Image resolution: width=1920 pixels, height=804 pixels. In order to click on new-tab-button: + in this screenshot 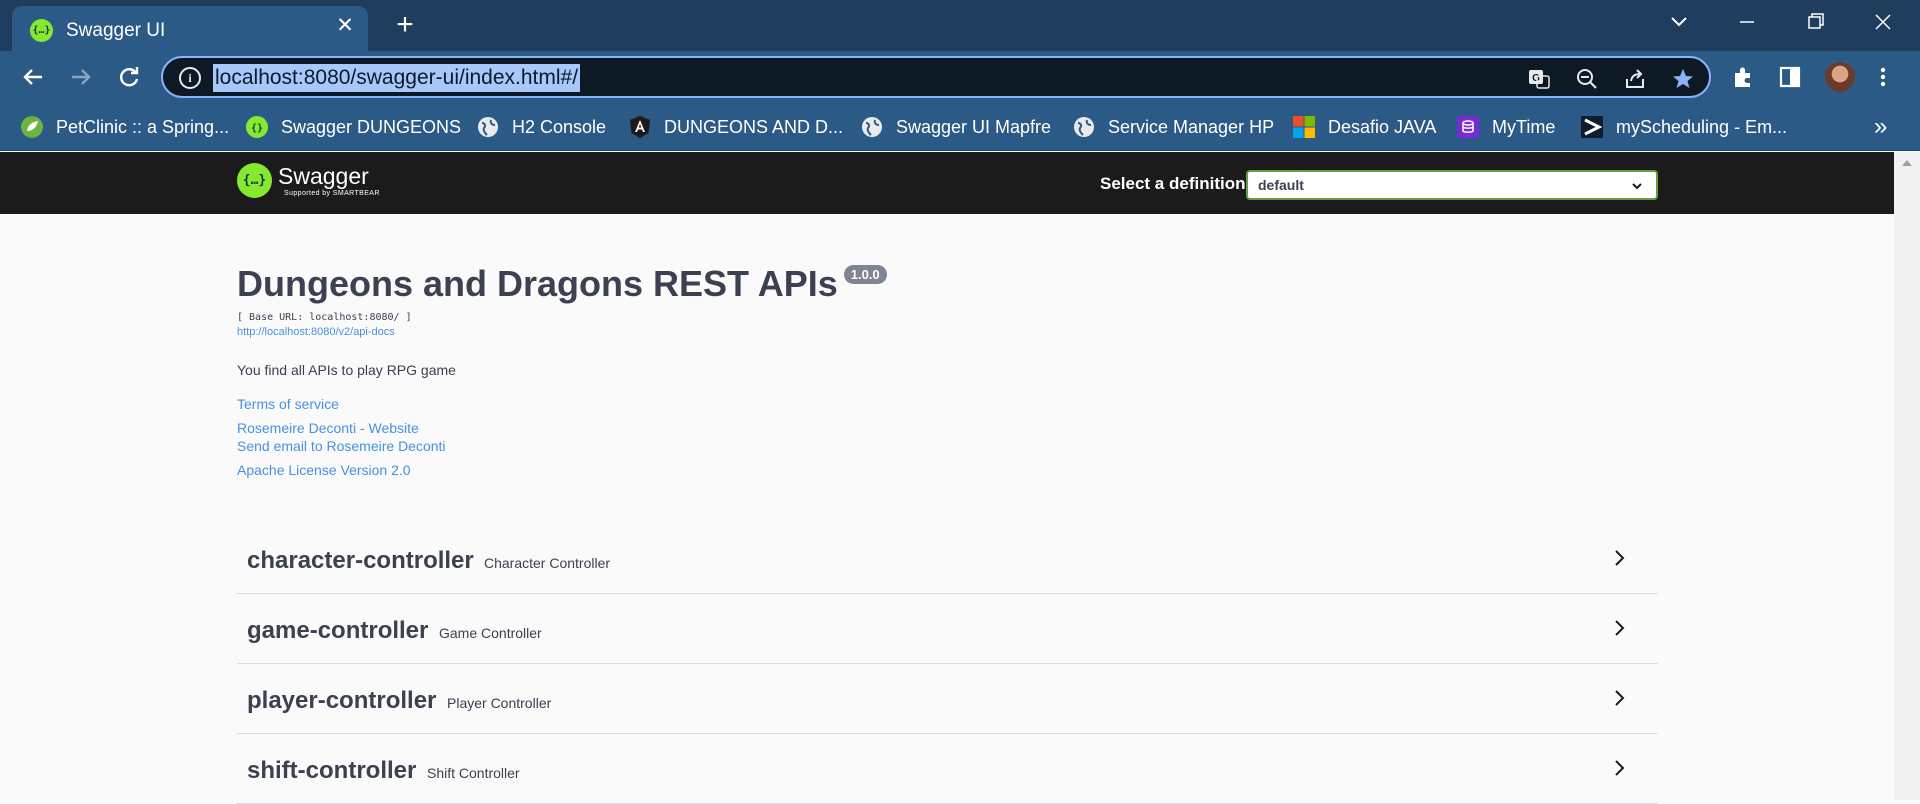, I will do `click(405, 25)`.